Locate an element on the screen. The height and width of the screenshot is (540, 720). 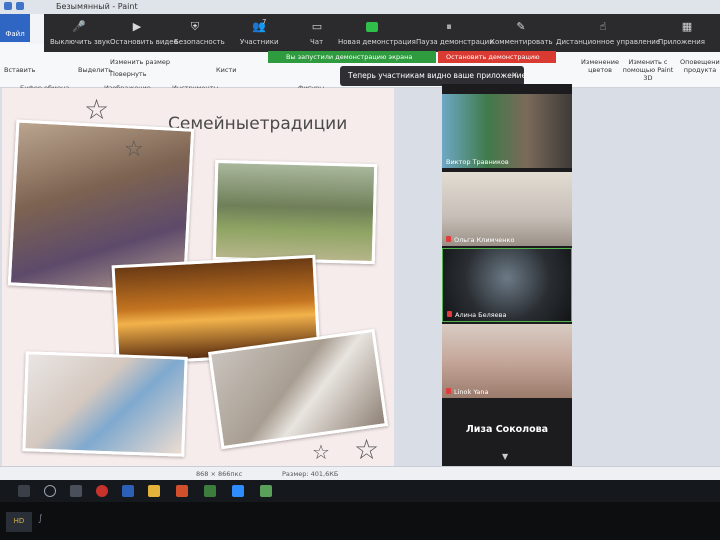
annotate-button: Комментировать is located at coordinates (521, 42).